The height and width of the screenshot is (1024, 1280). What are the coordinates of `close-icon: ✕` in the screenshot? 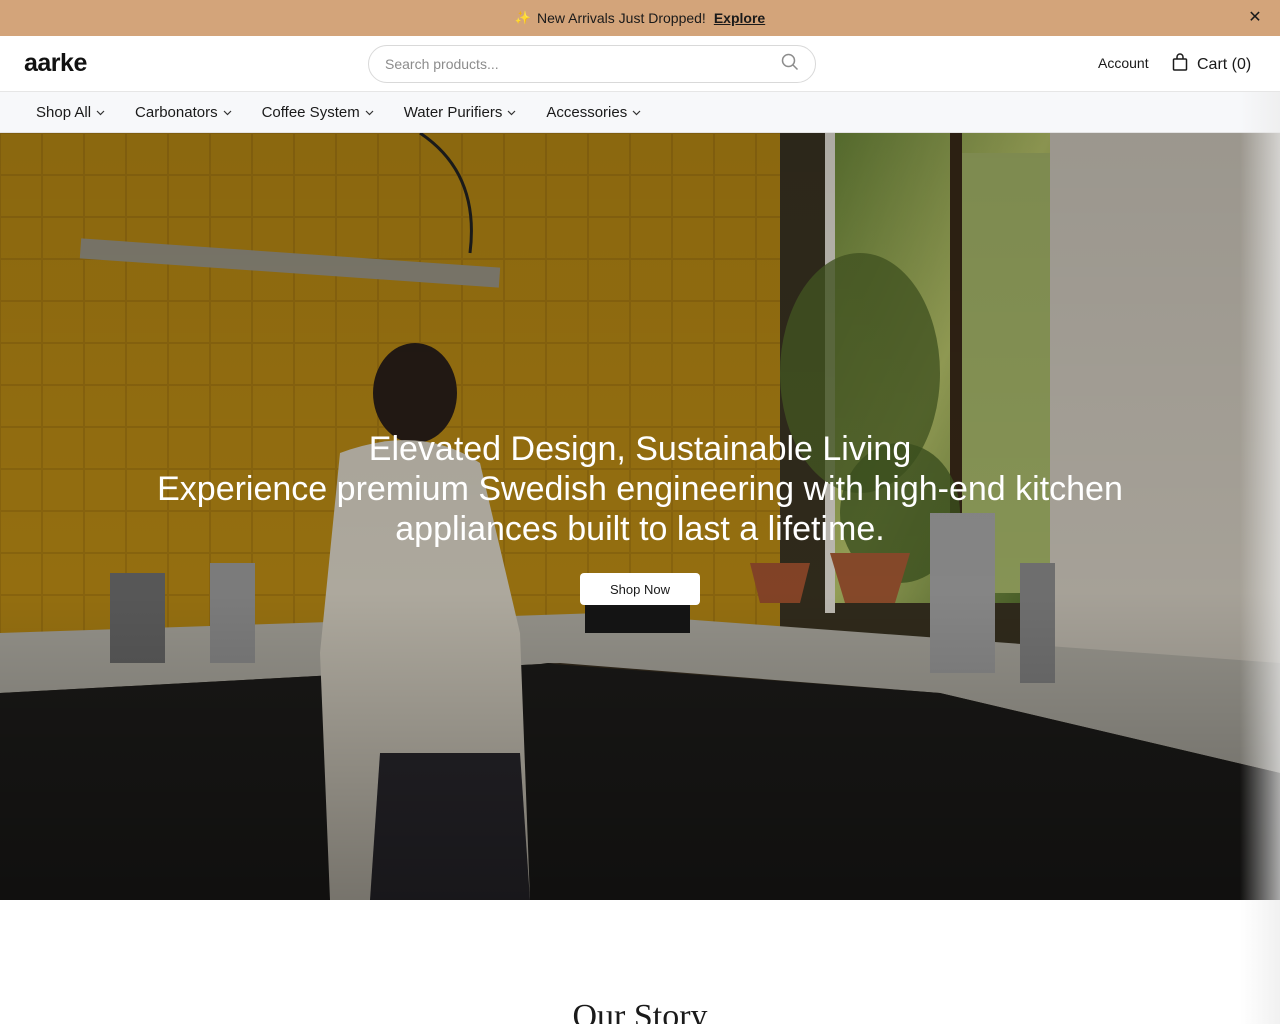 It's located at (1255, 18).